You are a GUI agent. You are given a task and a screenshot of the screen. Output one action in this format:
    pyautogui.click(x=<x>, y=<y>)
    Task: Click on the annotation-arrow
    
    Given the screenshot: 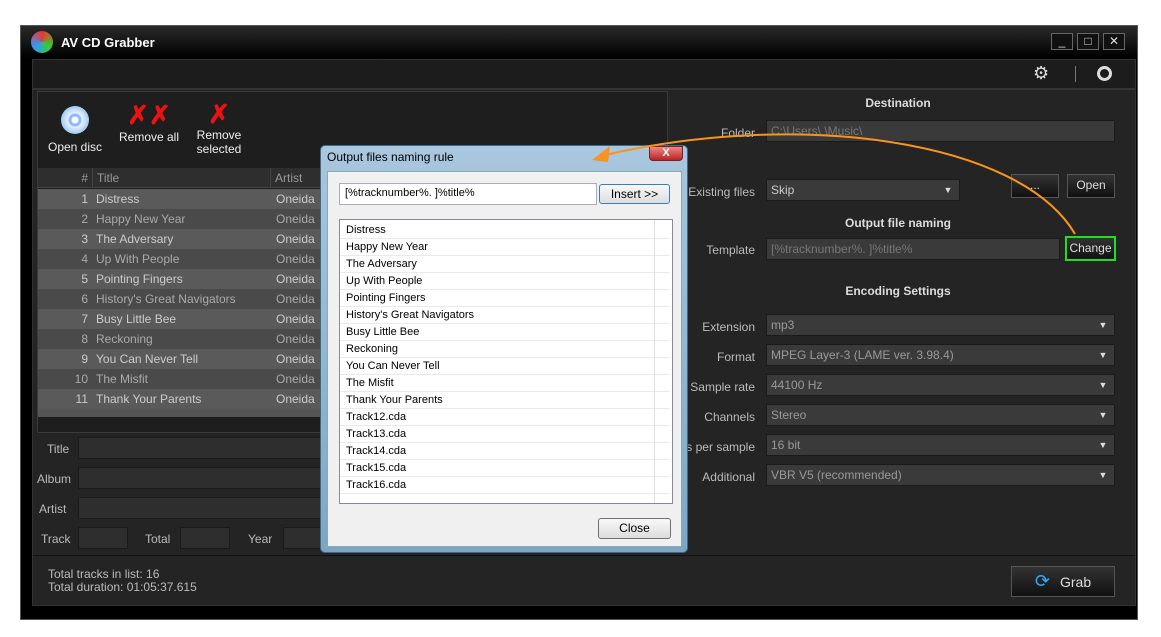 What is the action you would take?
    pyautogui.click(x=834, y=184)
    